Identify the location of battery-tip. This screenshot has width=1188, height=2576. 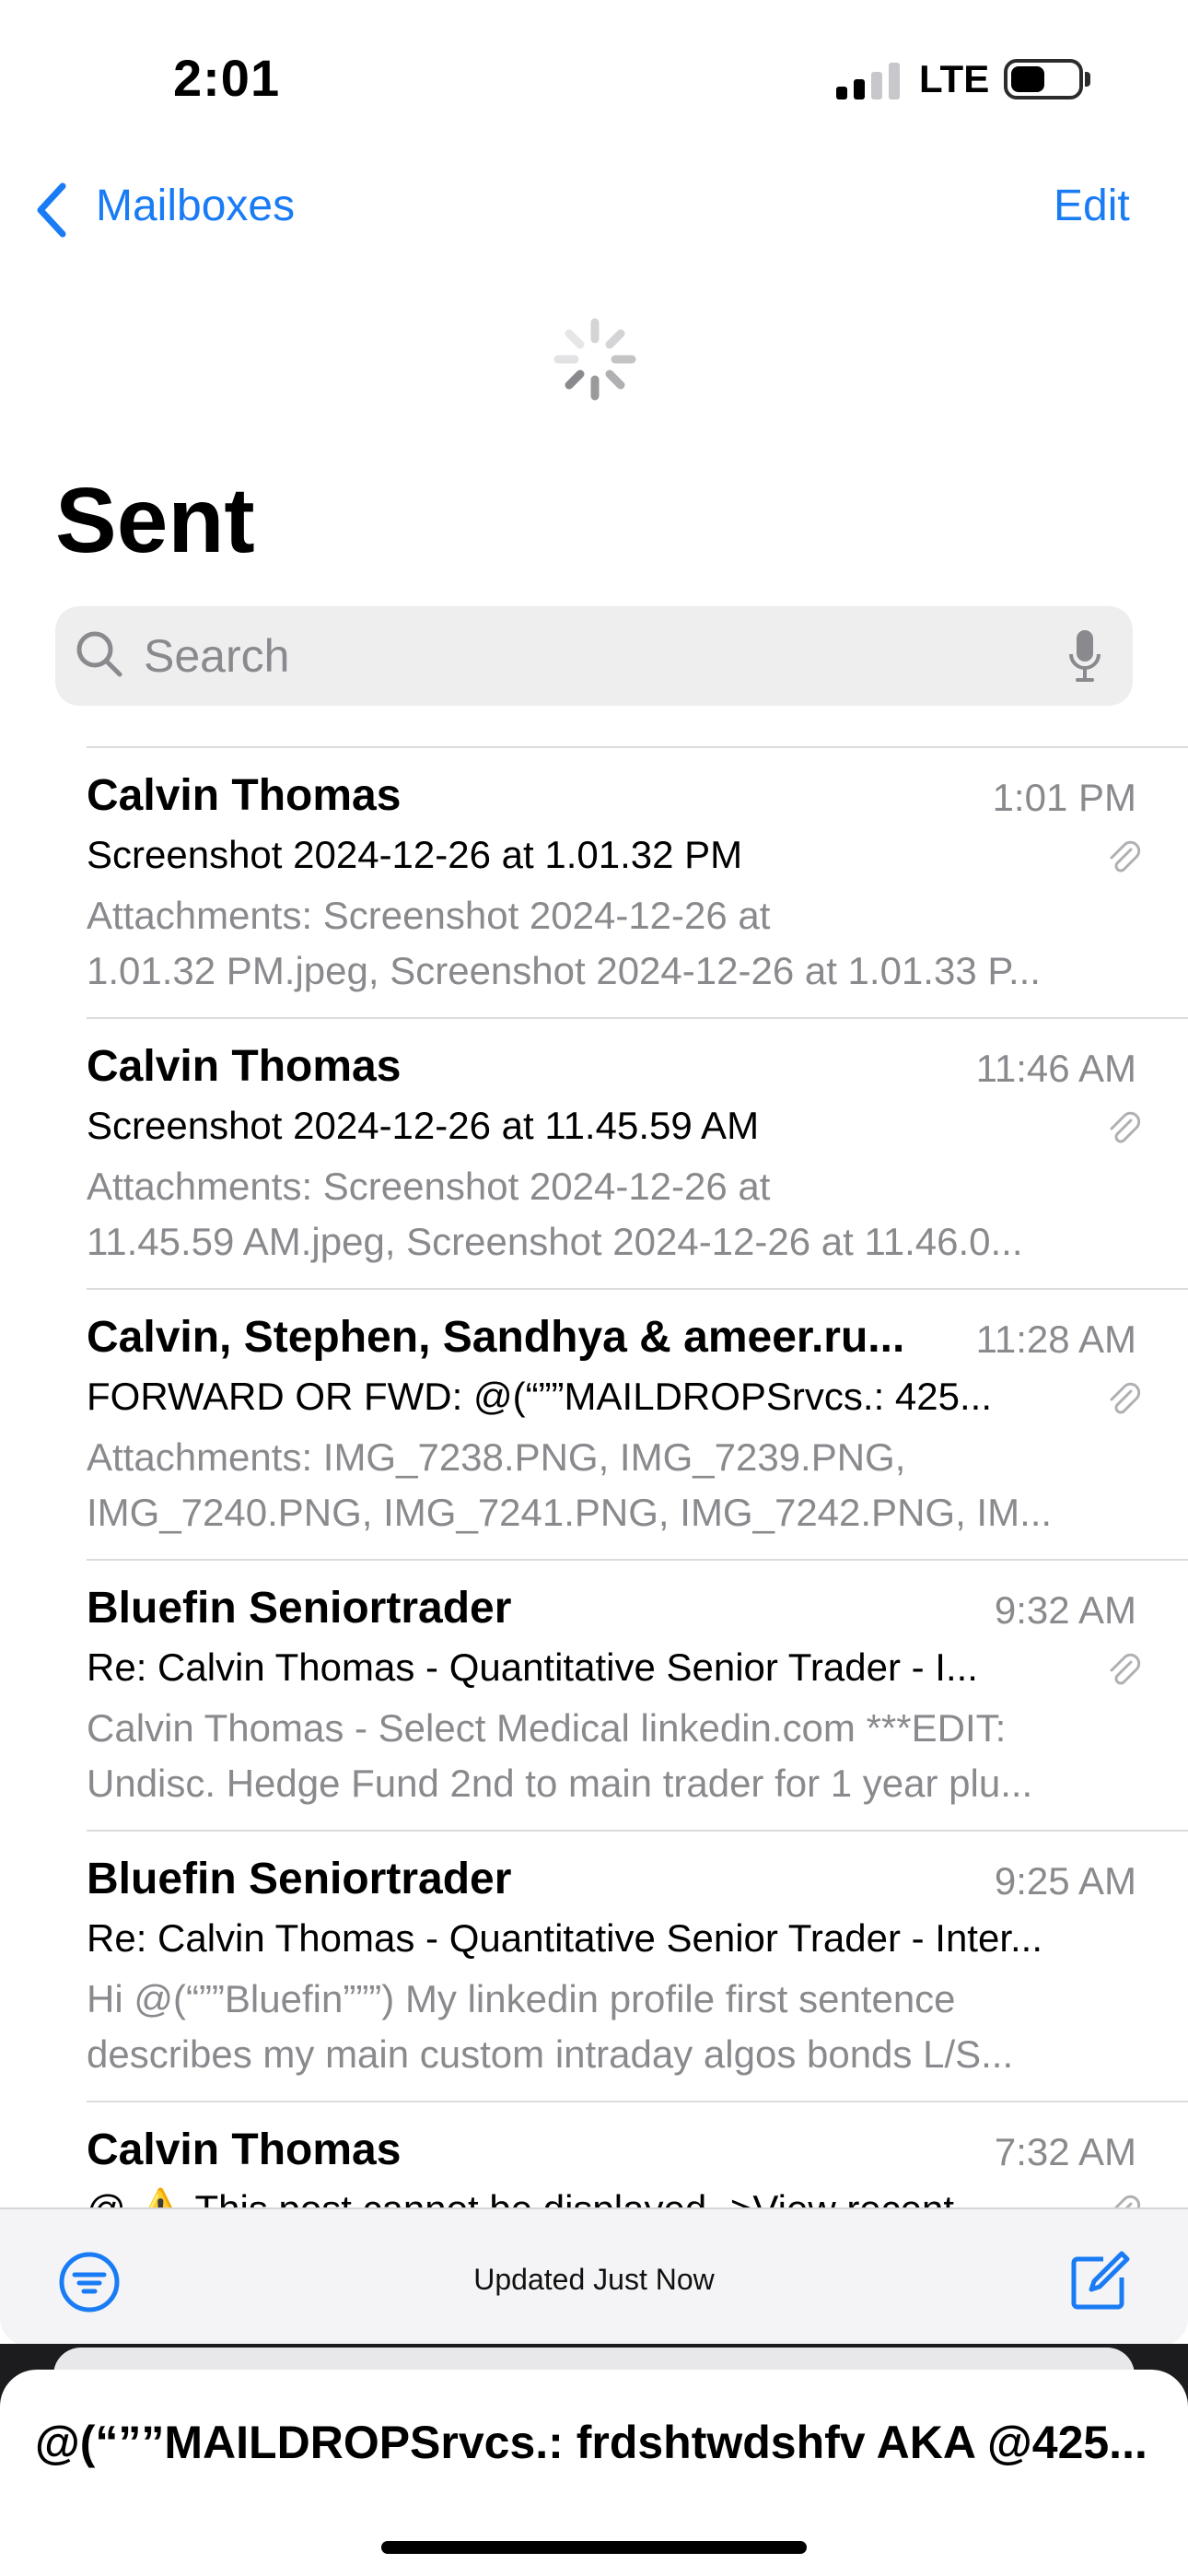
(1087, 79).